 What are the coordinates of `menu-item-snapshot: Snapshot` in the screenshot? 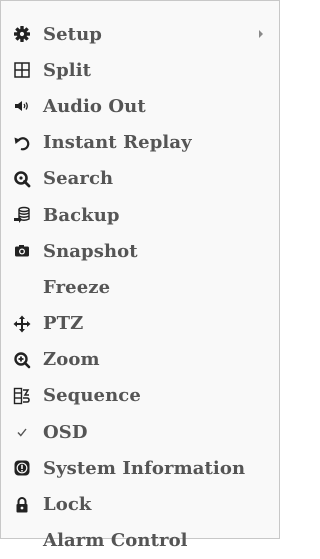 It's located at (140, 251).